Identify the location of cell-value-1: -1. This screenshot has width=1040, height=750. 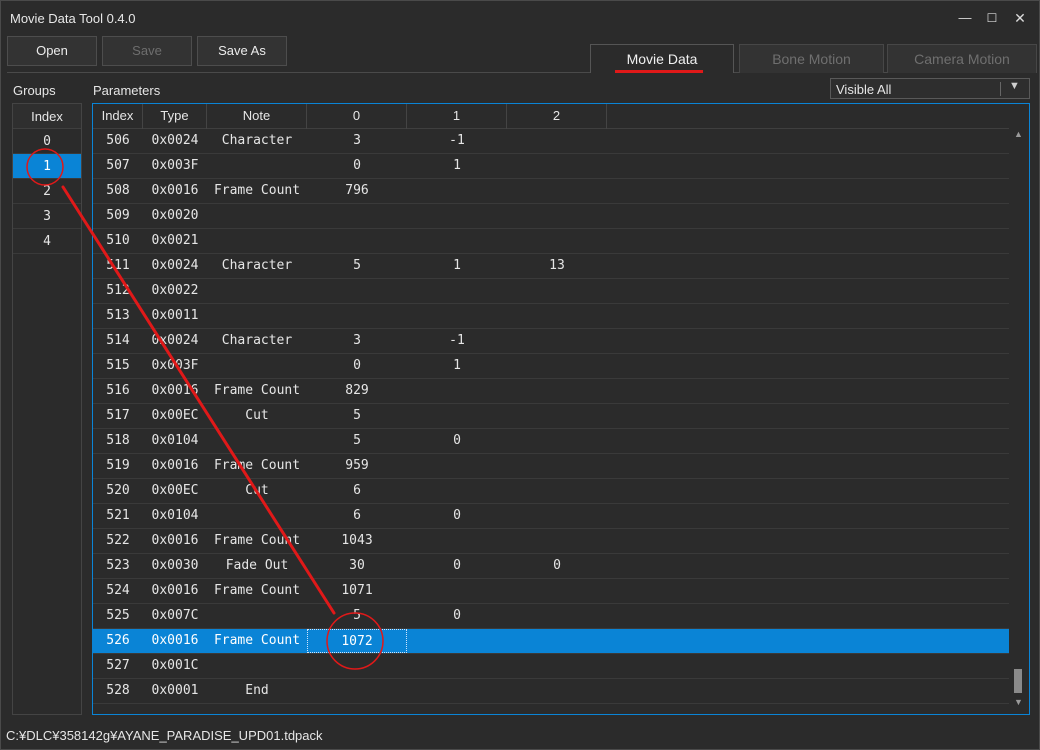
(457, 141).